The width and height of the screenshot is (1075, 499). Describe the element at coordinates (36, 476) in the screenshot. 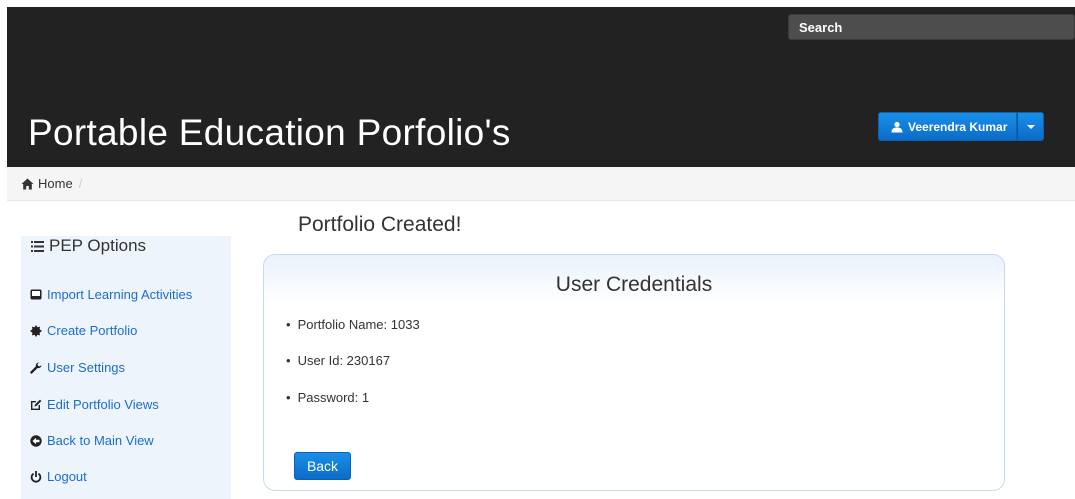

I see `power-icon` at that location.